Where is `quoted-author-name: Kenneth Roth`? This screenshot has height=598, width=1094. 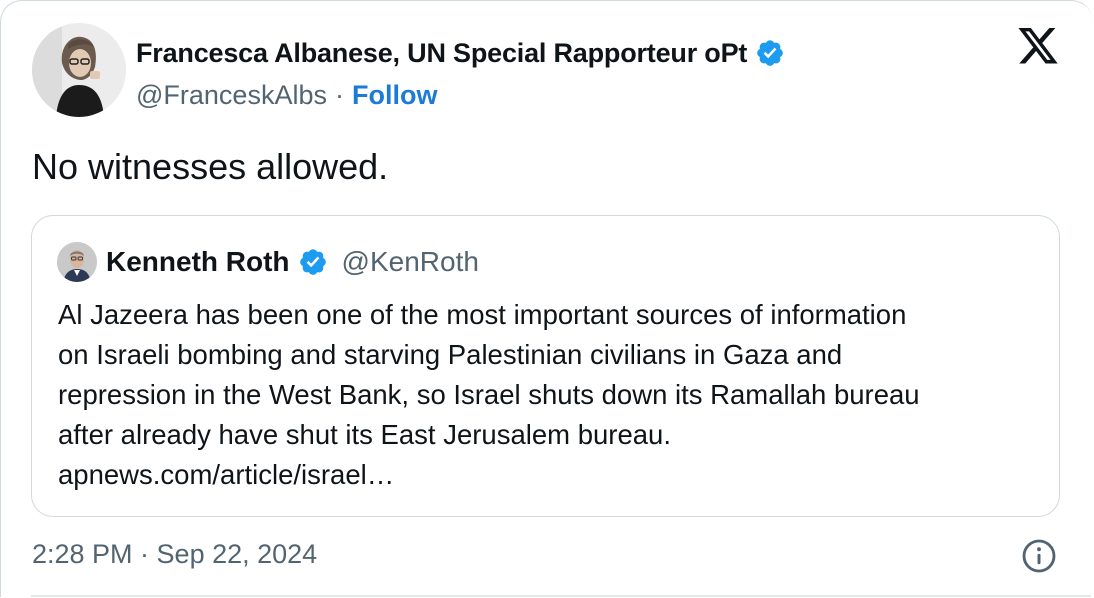
quoted-author-name: Kenneth Roth is located at coordinates (198, 262).